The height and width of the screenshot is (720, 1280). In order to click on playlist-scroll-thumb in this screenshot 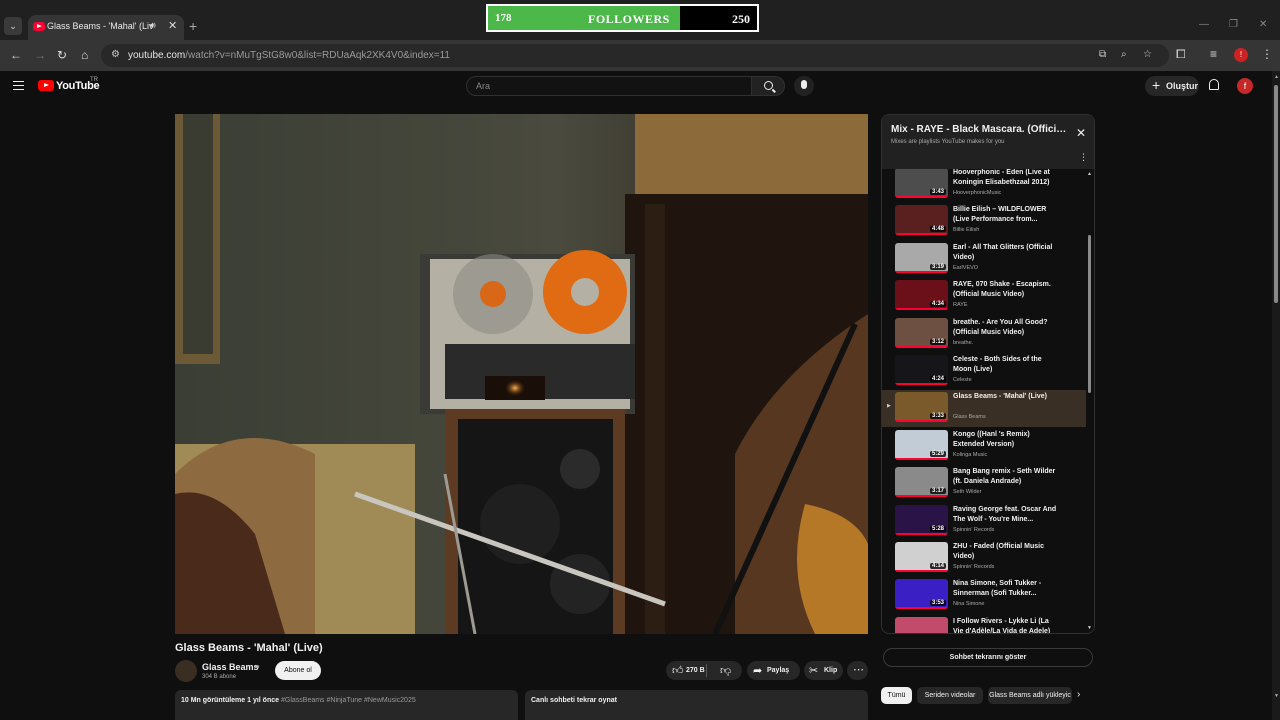, I will do `click(1089, 314)`.